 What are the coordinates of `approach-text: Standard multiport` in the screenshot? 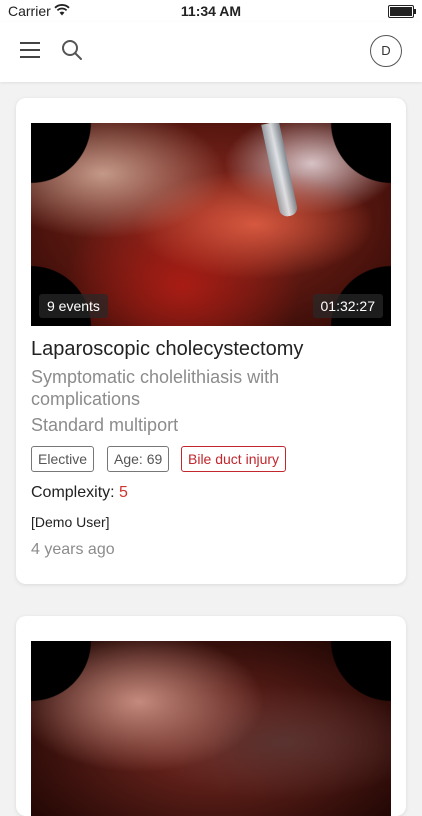 It's located at (105, 425).